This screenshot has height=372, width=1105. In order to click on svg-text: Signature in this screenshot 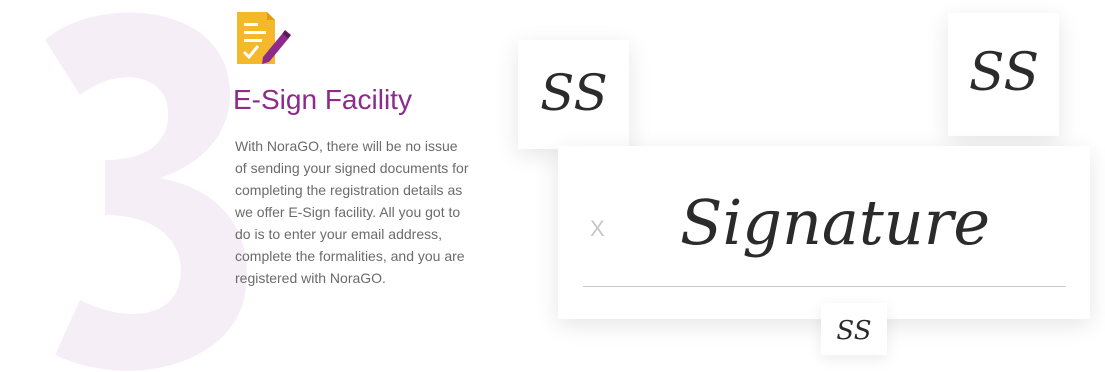, I will do `click(835, 222)`.